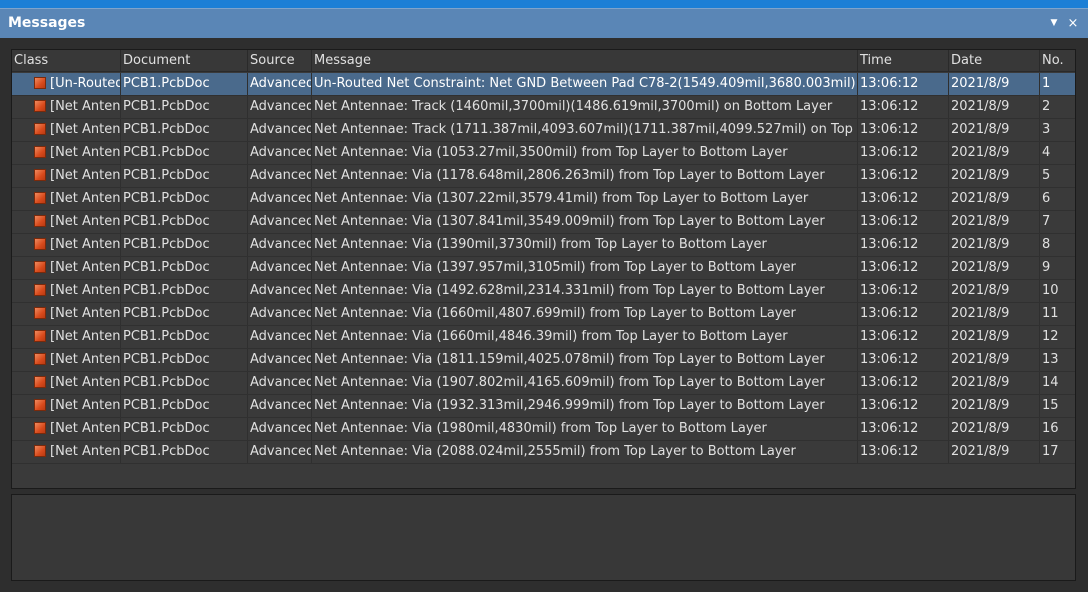 The width and height of the screenshot is (1088, 592). I want to click on cell-class: [Un-Routed Net Constraint], so click(66, 84).